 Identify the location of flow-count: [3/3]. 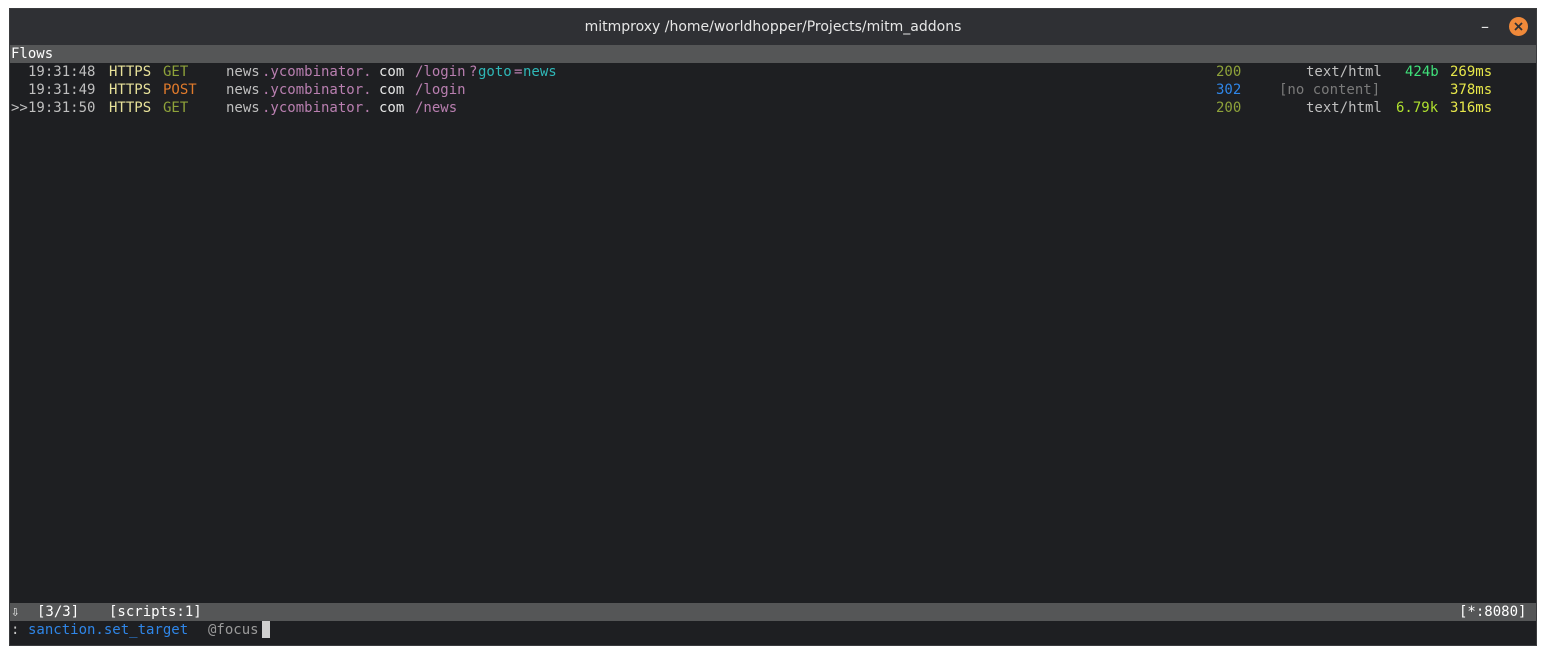
(58, 612).